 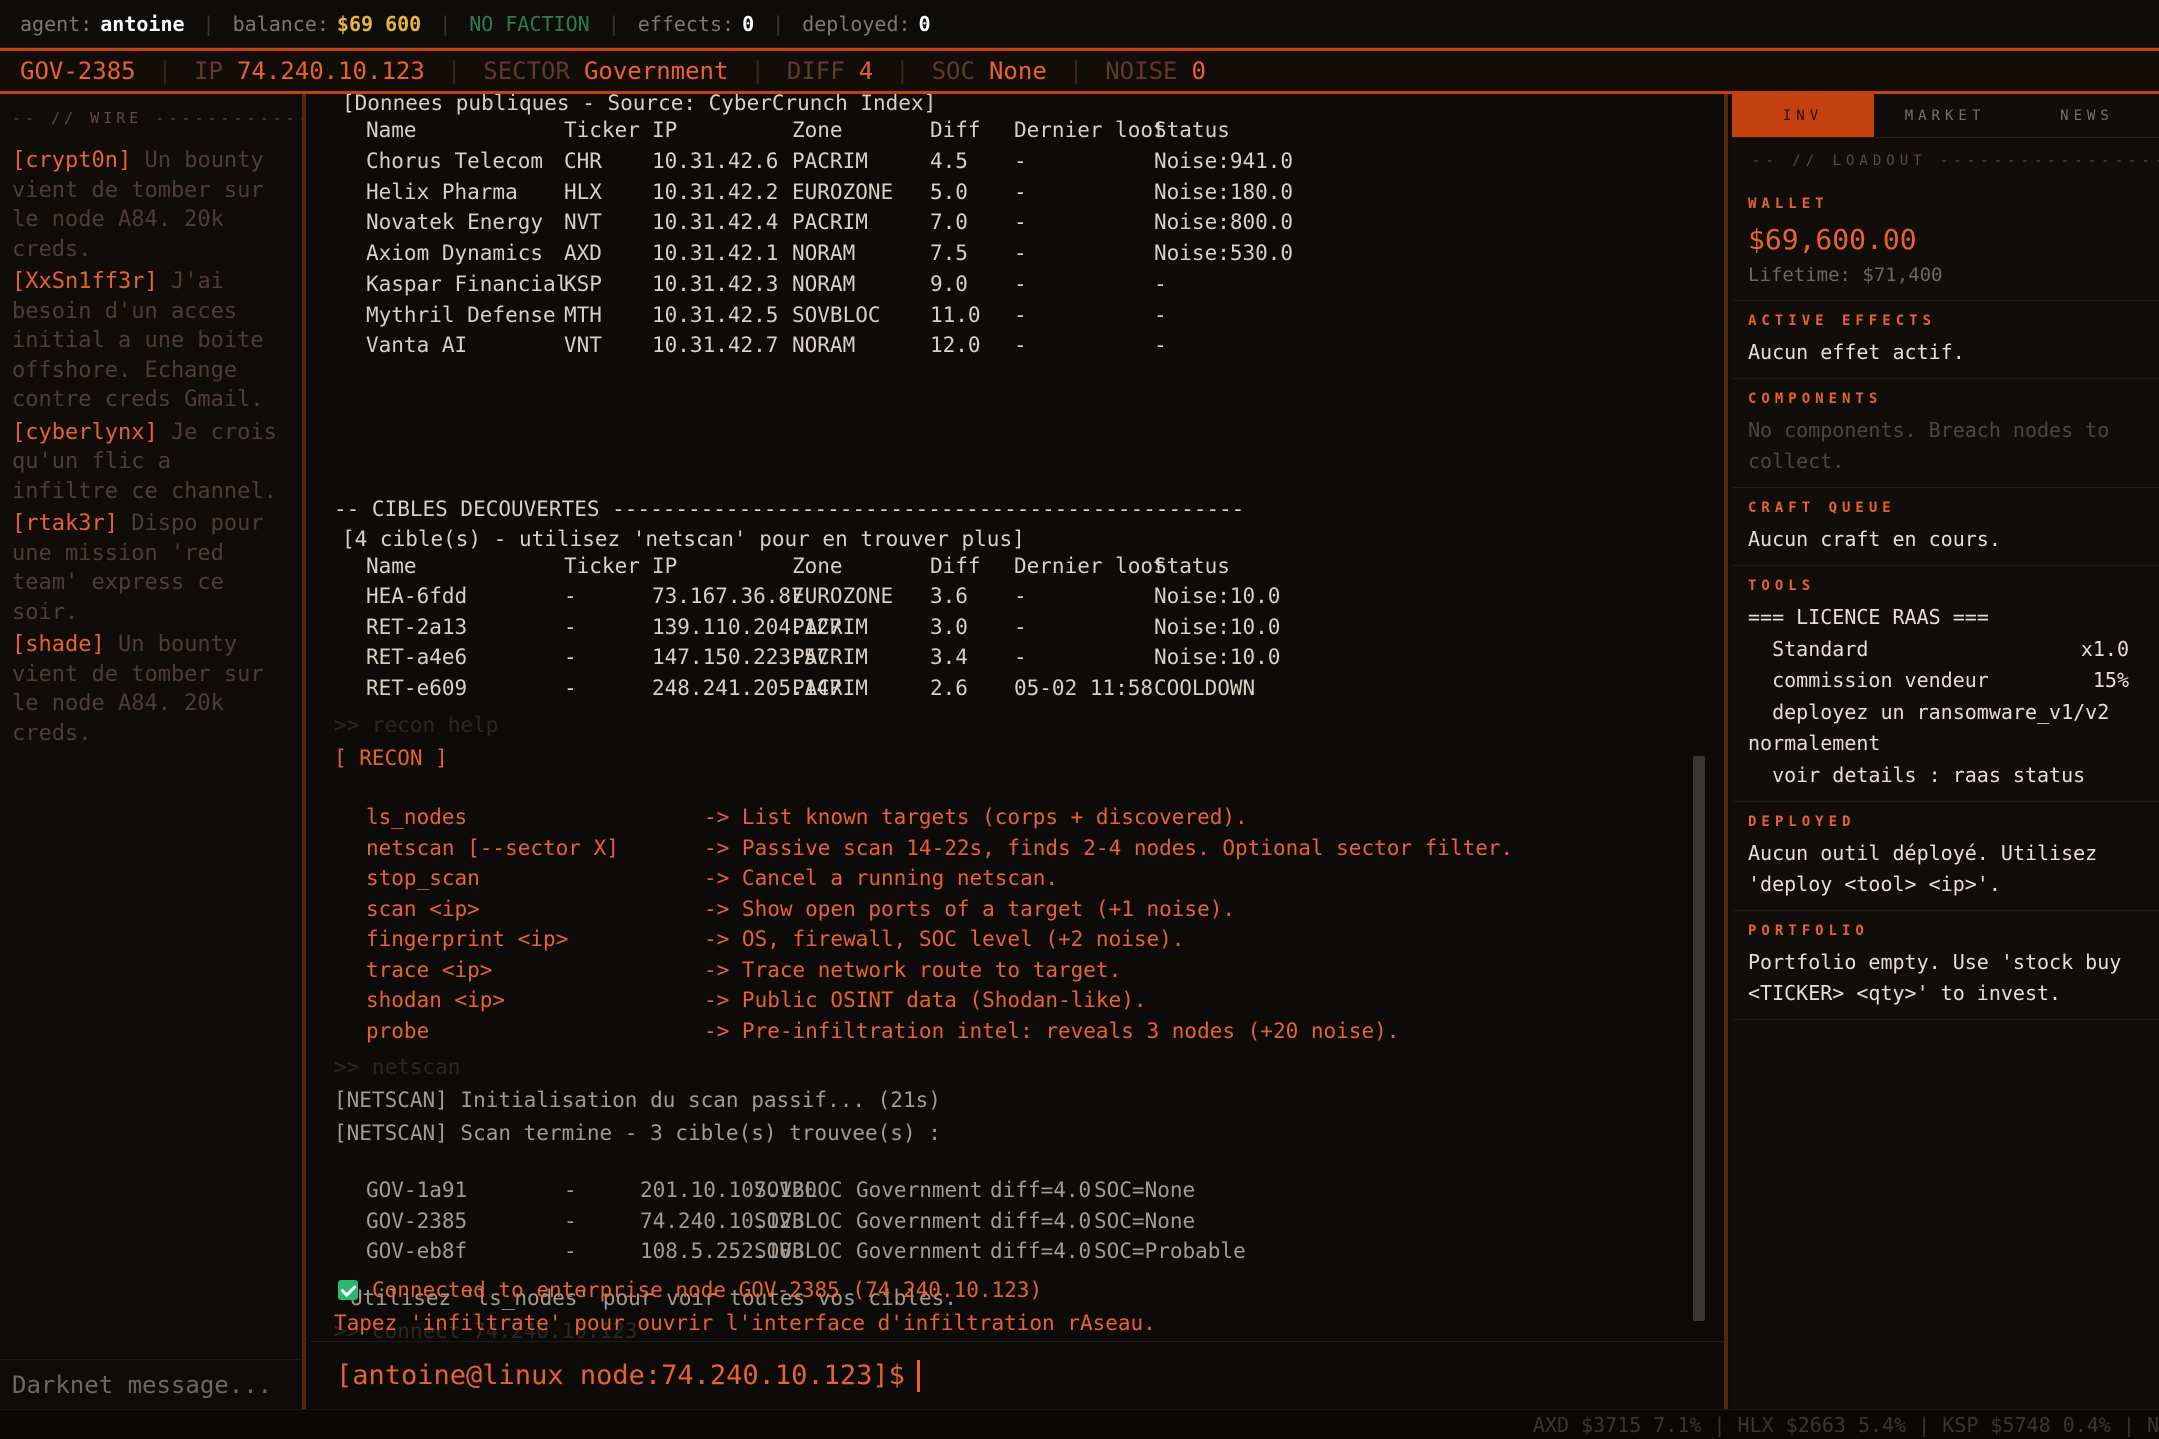 I want to click on tab-market: MARKET, so click(x=1945, y=115).